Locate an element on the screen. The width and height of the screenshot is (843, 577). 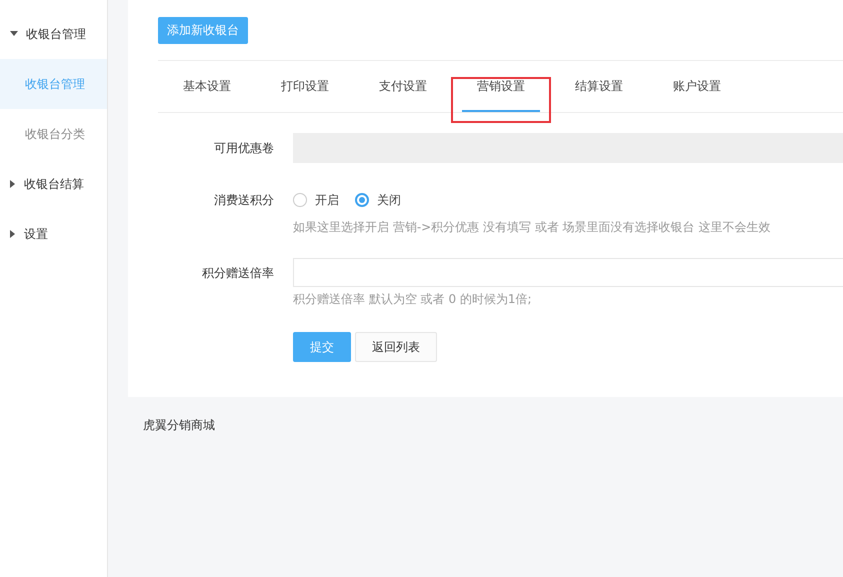
field-label: 积分赠送倍率 is located at coordinates (237, 273).